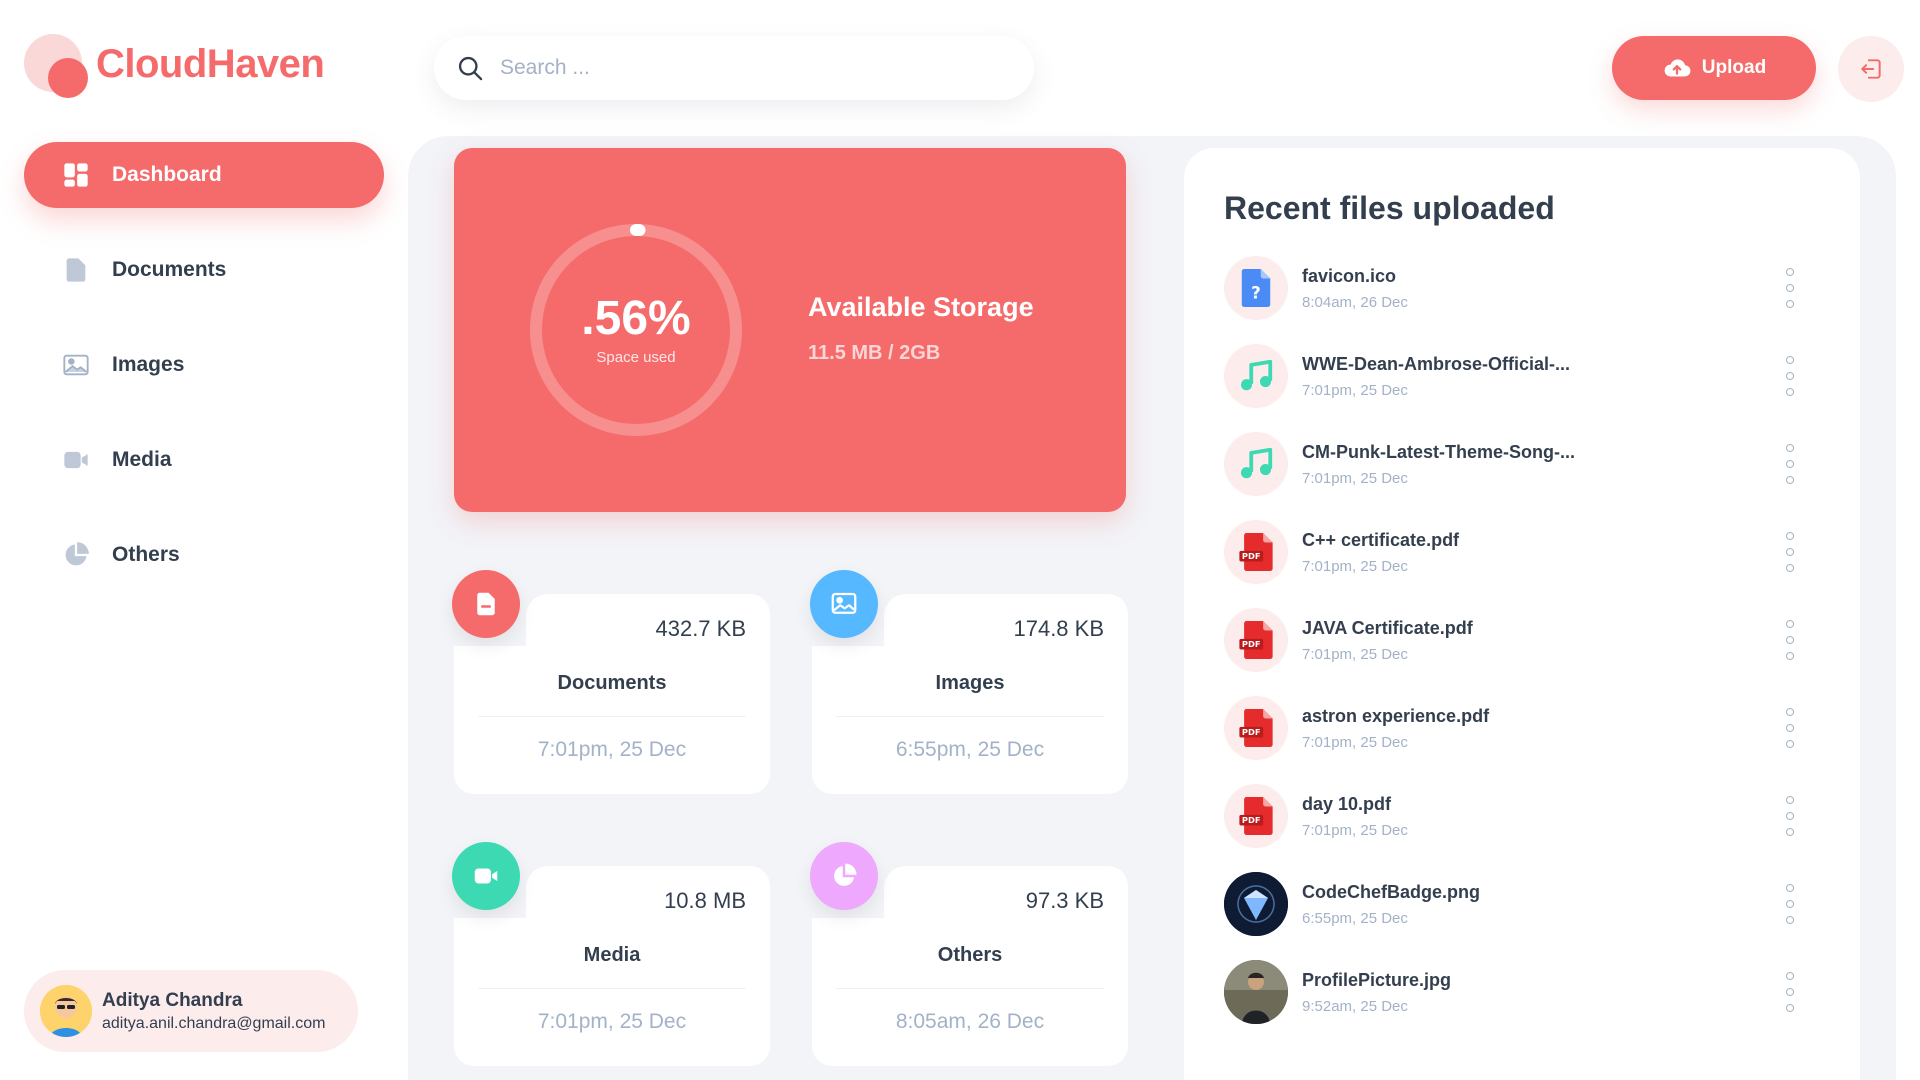 The height and width of the screenshot is (1080, 1920). What do you see at coordinates (921, 307) in the screenshot?
I see `storage-title: Available Storage` at bounding box center [921, 307].